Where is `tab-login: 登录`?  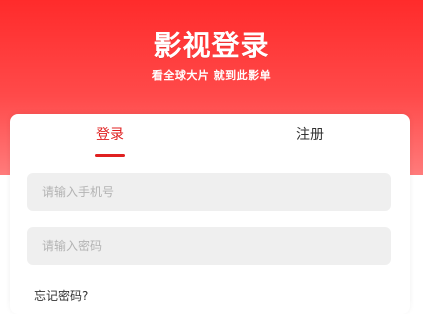
tab-login: 登录 is located at coordinates (110, 134).